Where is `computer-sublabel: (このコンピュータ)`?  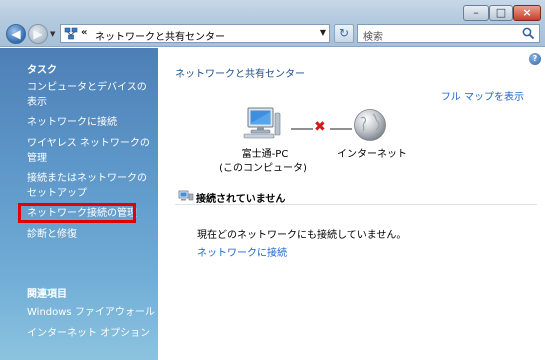
computer-sublabel: (このコンピュータ) is located at coordinates (263, 168).